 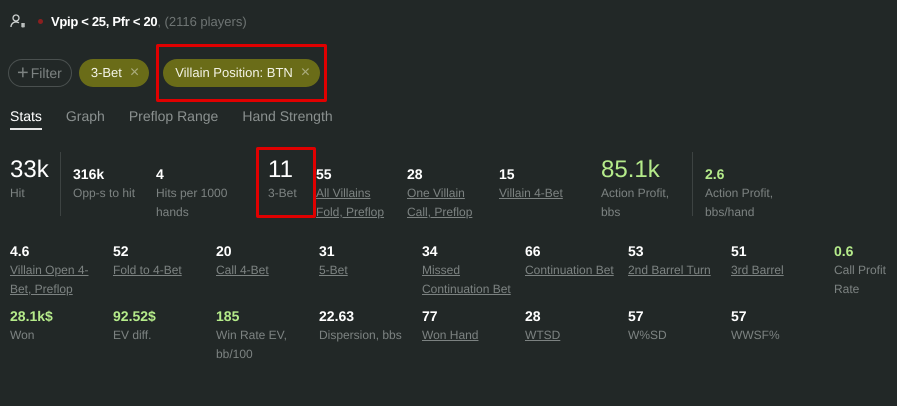 I want to click on add-filter-button: +Filter, so click(x=40, y=72).